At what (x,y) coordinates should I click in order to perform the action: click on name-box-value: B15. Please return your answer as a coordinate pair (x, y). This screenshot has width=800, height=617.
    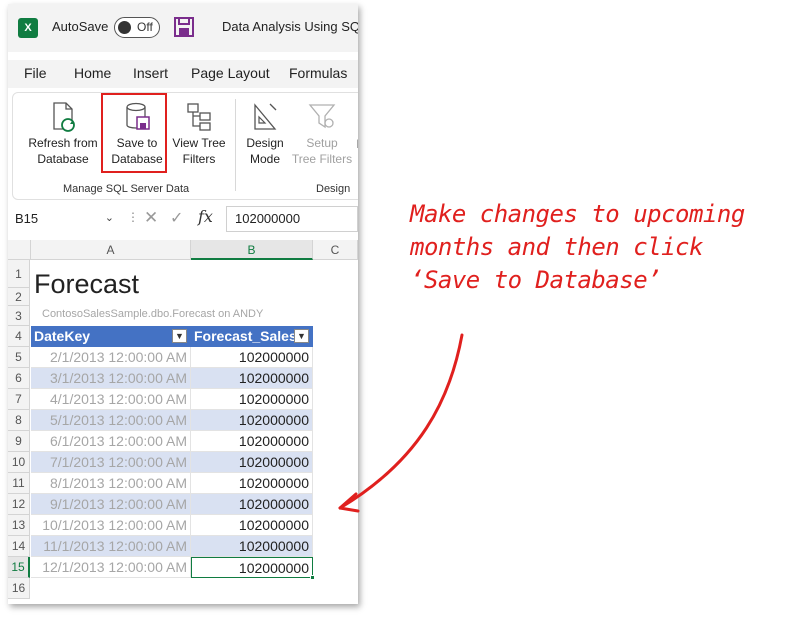
    Looking at the image, I should click on (27, 218).